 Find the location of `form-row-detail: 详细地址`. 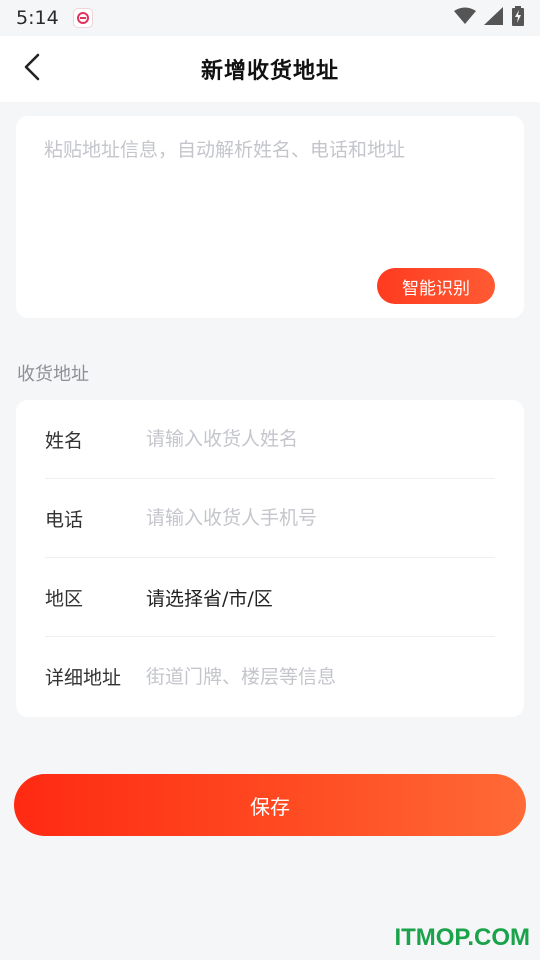

form-row-detail: 详细地址 is located at coordinates (270, 676).